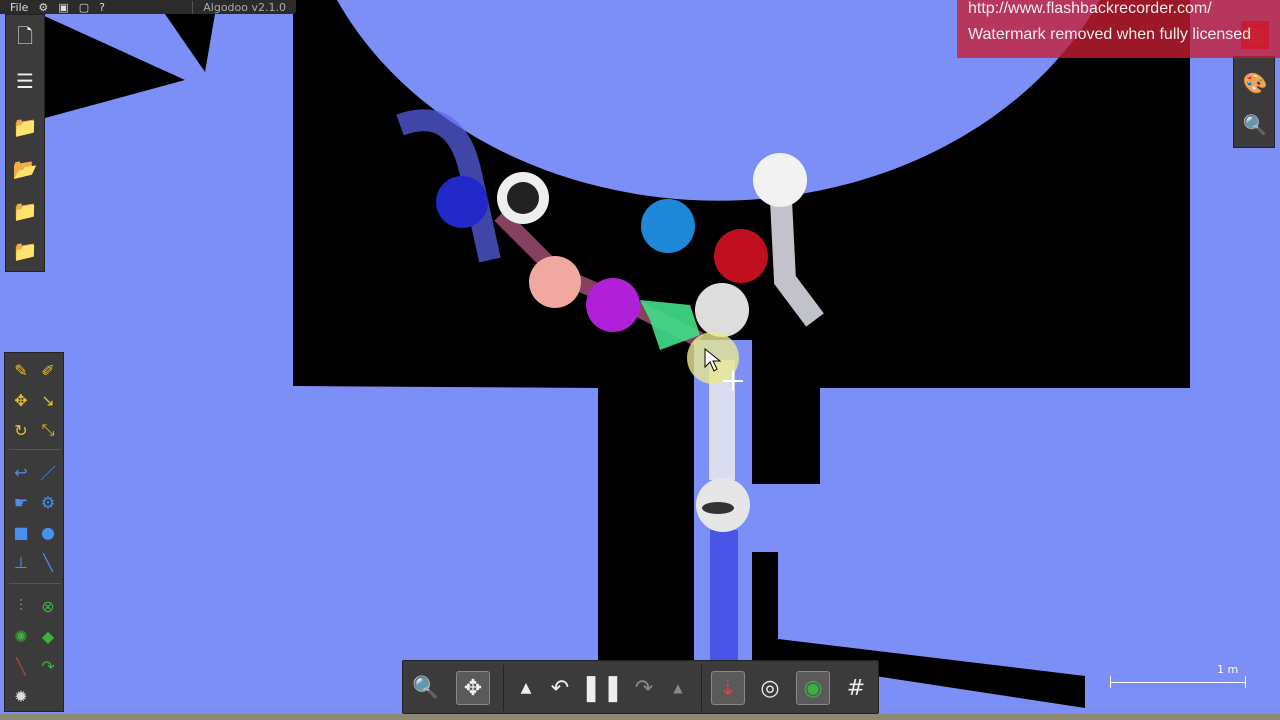 This screenshot has width=1280, height=720. Describe the element at coordinates (48, 606) in the screenshot. I see `fixate-tool-icon: ⊗` at that location.